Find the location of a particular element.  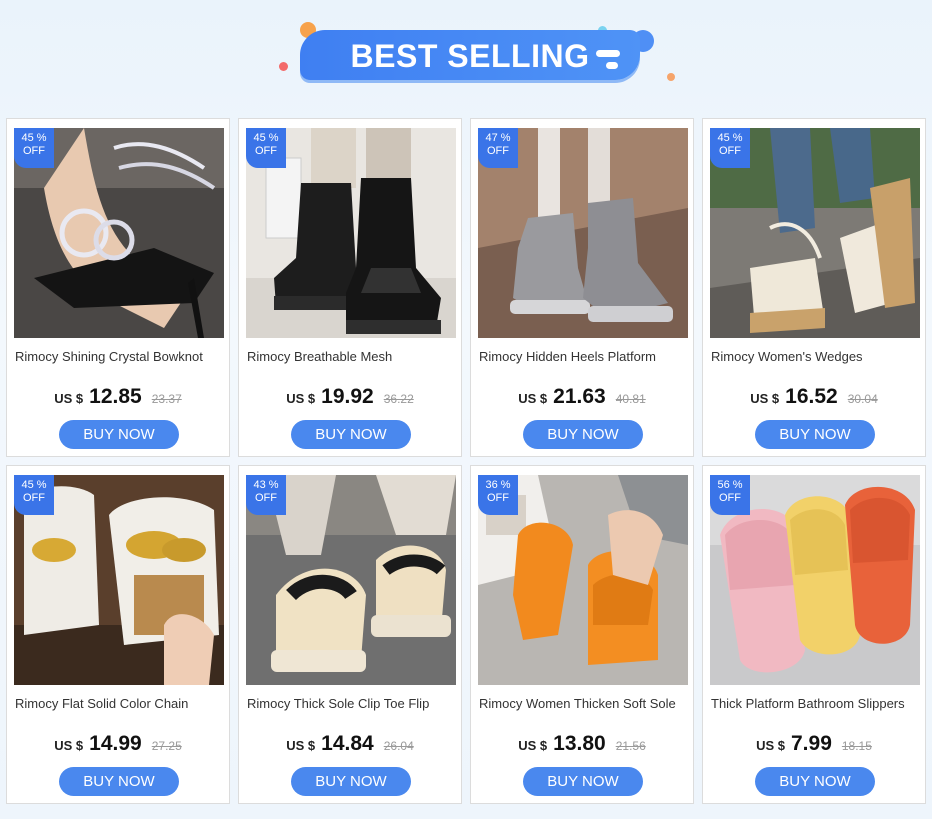

product-price: 7.99 is located at coordinates (811, 743).